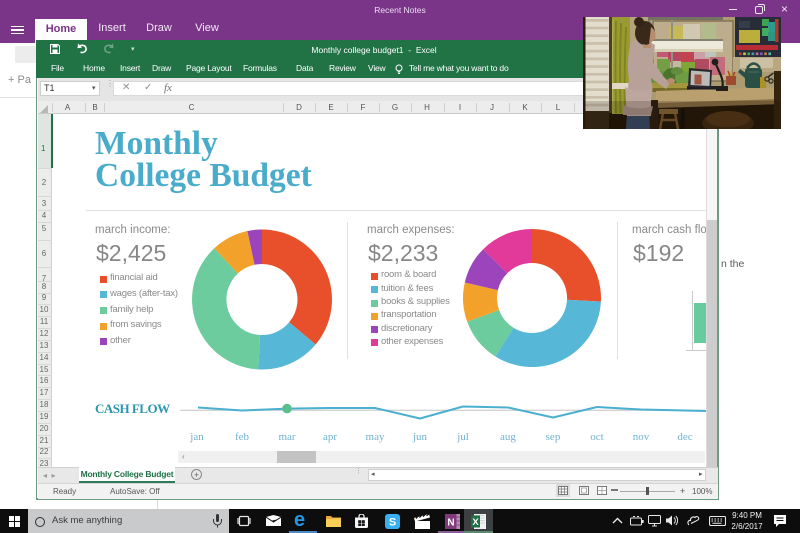 This screenshot has height=533, width=800. I want to click on svg-text: X, so click(475, 522).